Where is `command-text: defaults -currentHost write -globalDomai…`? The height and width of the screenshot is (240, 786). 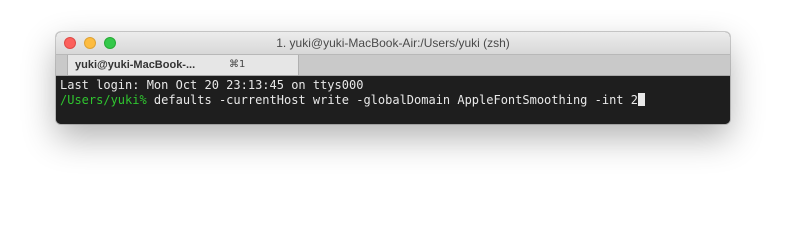 command-text: defaults -currentHost write -globalDomai… is located at coordinates (392, 100).